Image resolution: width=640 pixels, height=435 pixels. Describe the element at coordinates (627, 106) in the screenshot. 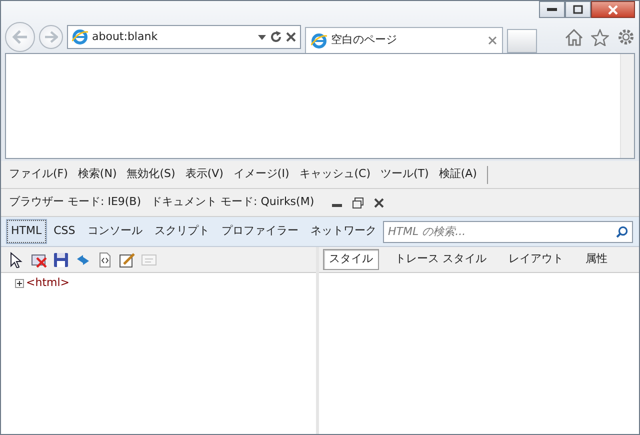

I see `scrollbar` at that location.